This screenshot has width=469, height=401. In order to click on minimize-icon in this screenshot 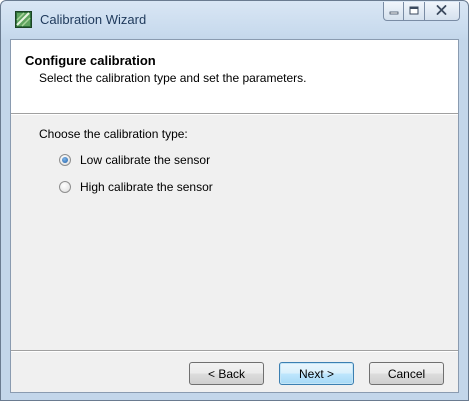, I will do `click(394, 11)`.